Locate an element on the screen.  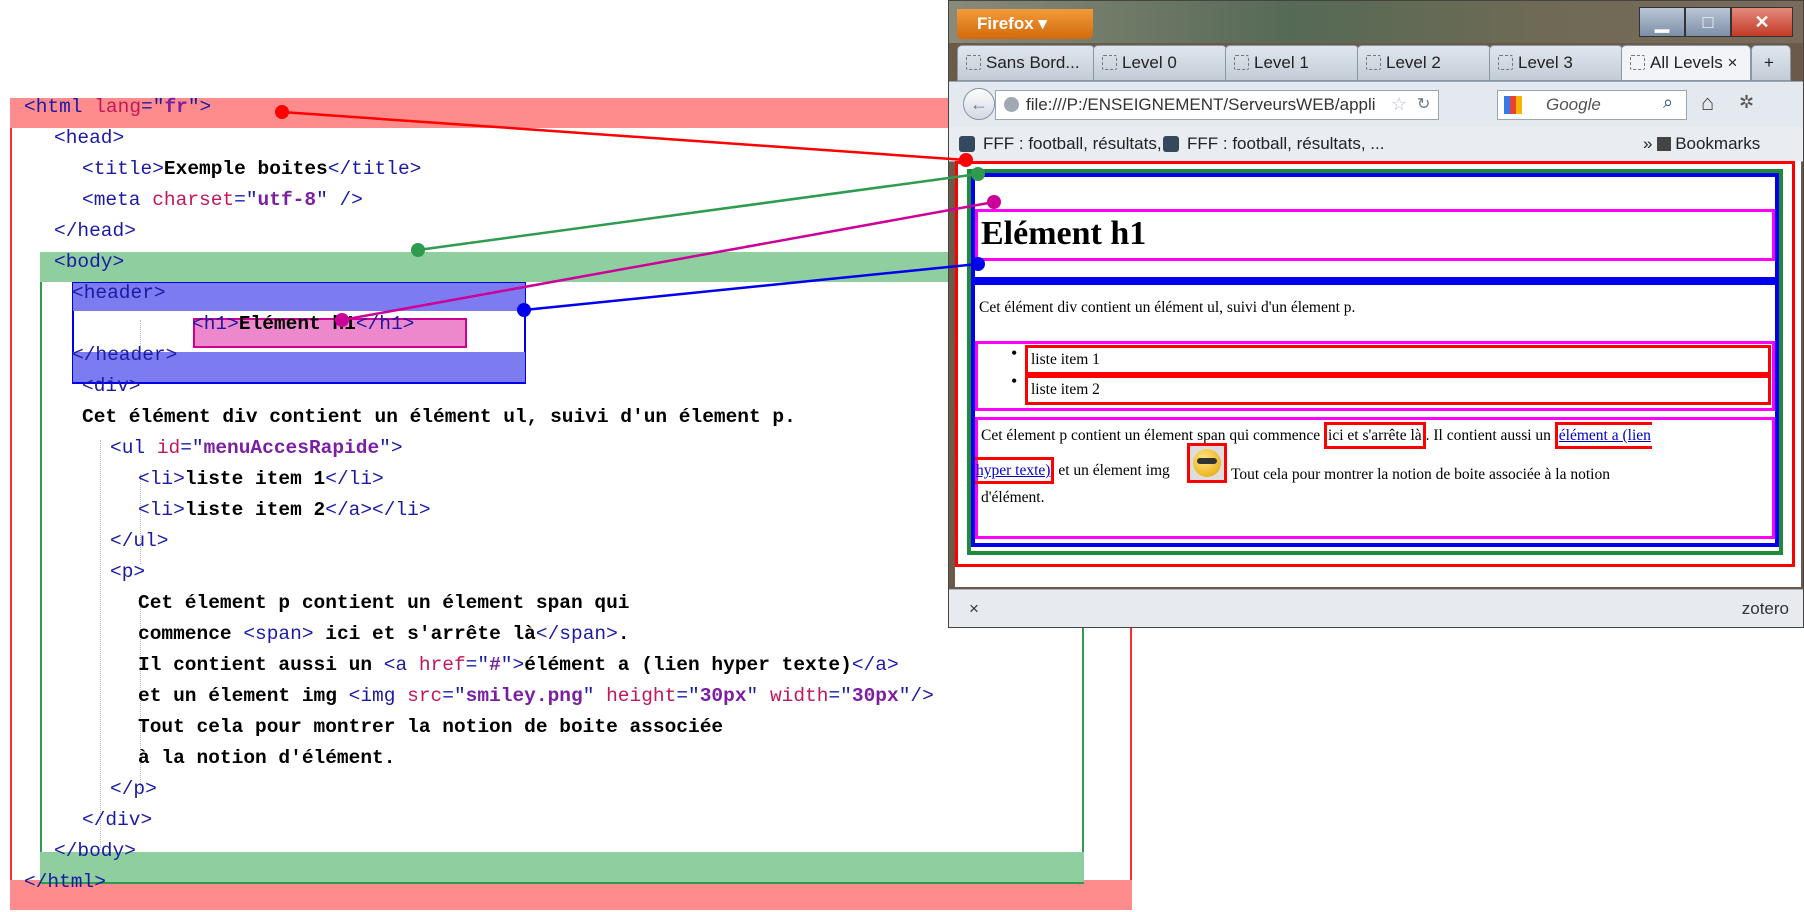
code-token: menuAccesRapide is located at coordinates (291, 448).